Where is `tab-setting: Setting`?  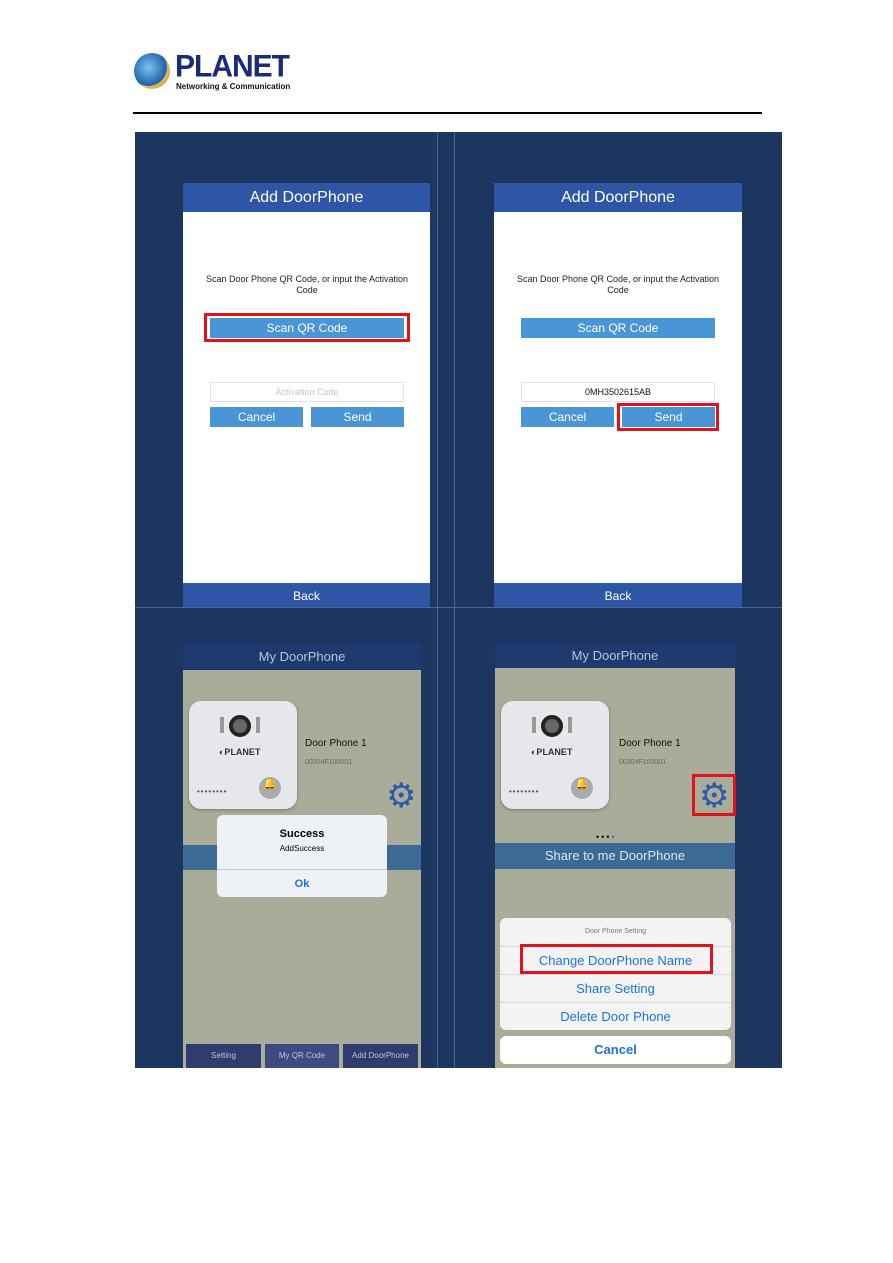
tab-setting: Setting is located at coordinates (223, 1056).